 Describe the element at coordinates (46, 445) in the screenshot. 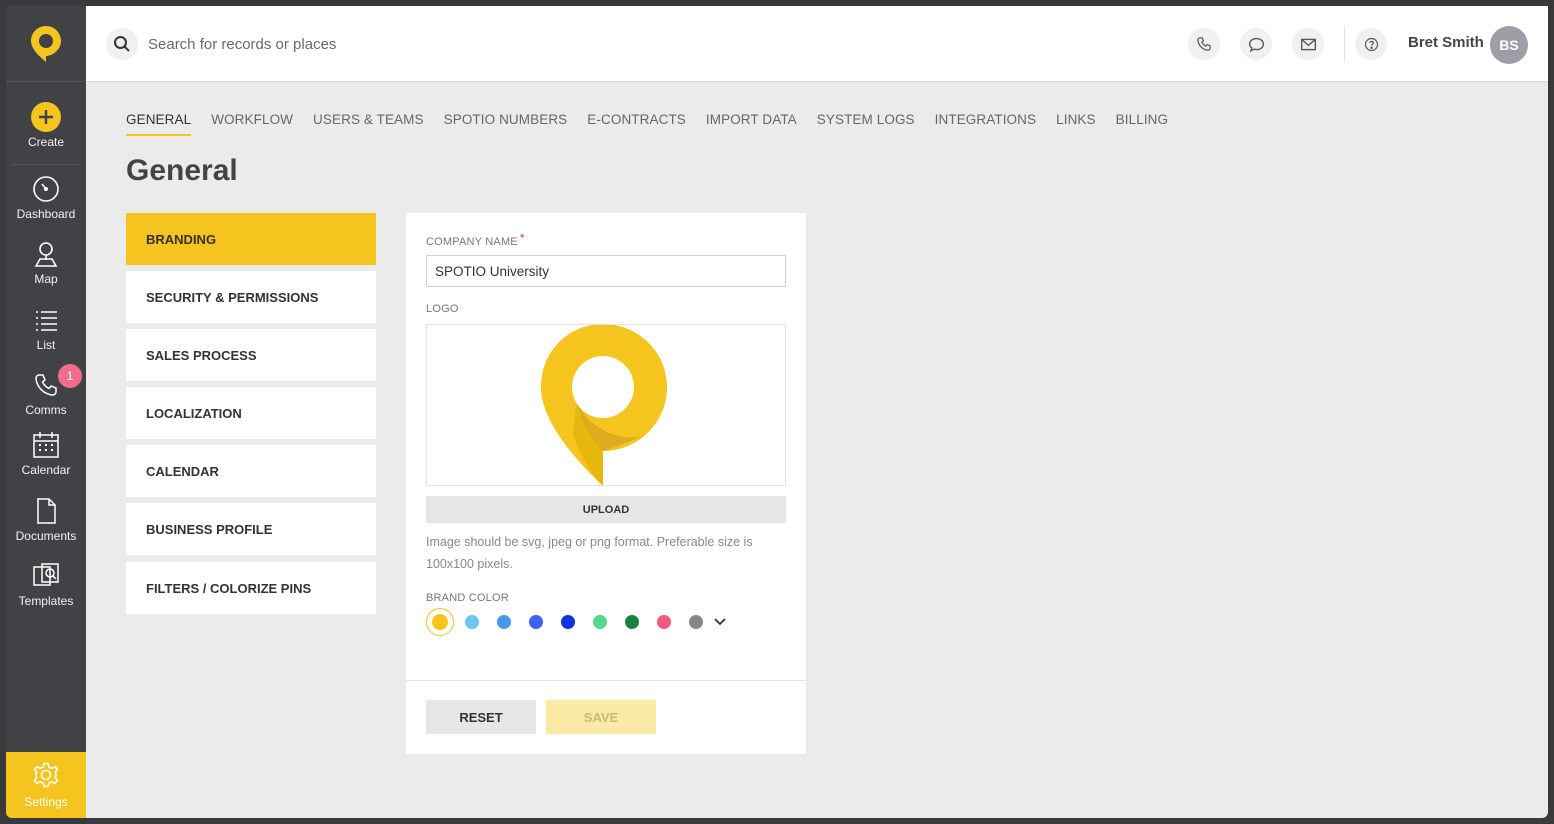

I see `calendar-icon` at that location.